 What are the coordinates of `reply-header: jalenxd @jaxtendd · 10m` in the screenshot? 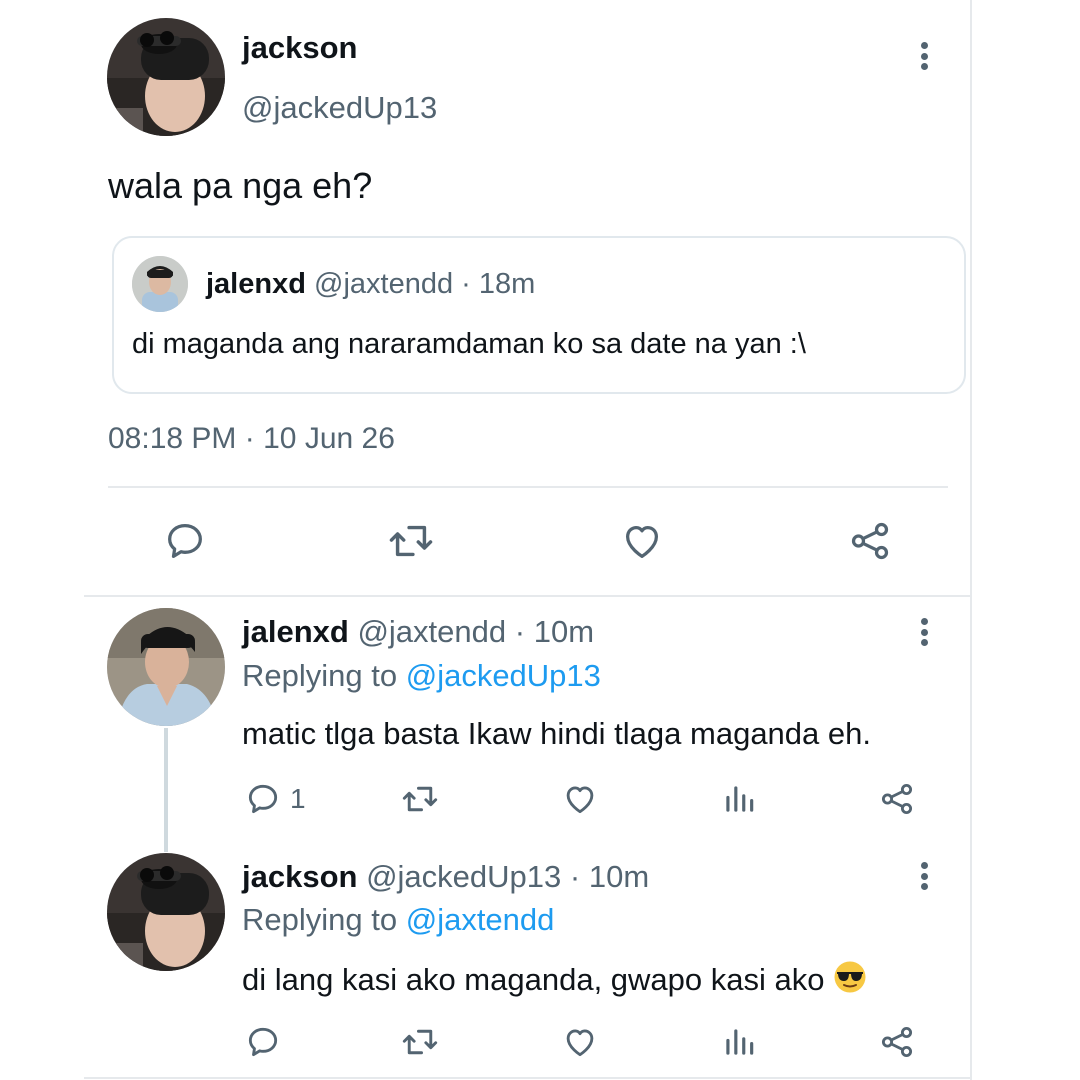 It's located at (418, 632).